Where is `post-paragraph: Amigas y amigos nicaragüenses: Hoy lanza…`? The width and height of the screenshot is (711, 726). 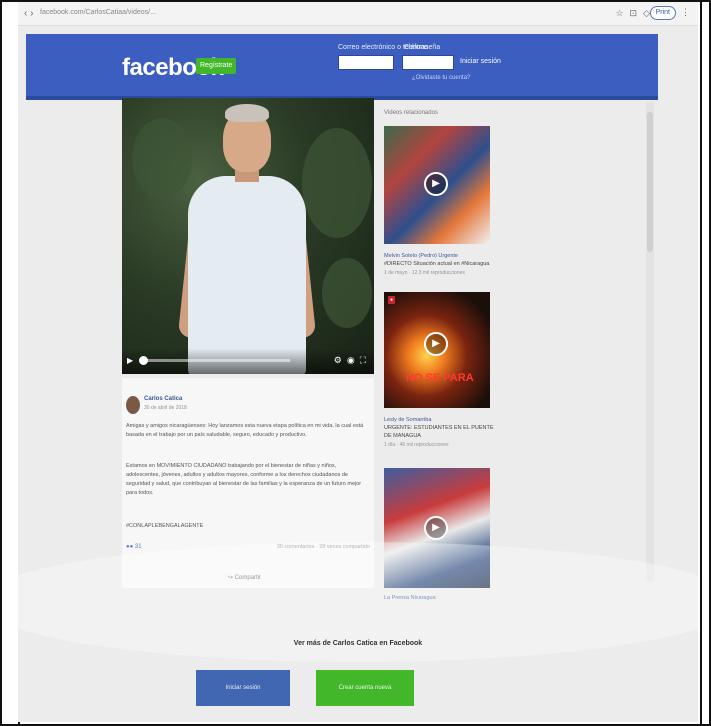 post-paragraph: Amigas y amigos nicaragüenses: Hoy lanza… is located at coordinates (245, 430).